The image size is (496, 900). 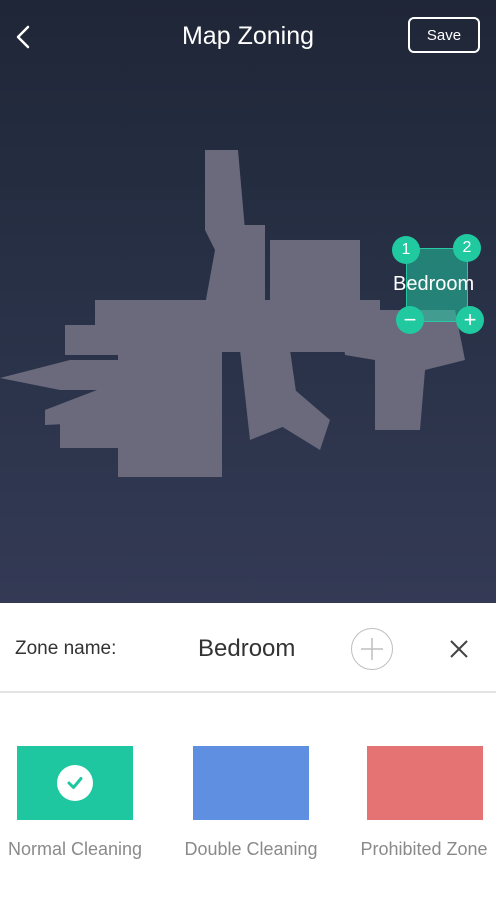 I want to click on header: Map Zoning Save, so click(x=248, y=38).